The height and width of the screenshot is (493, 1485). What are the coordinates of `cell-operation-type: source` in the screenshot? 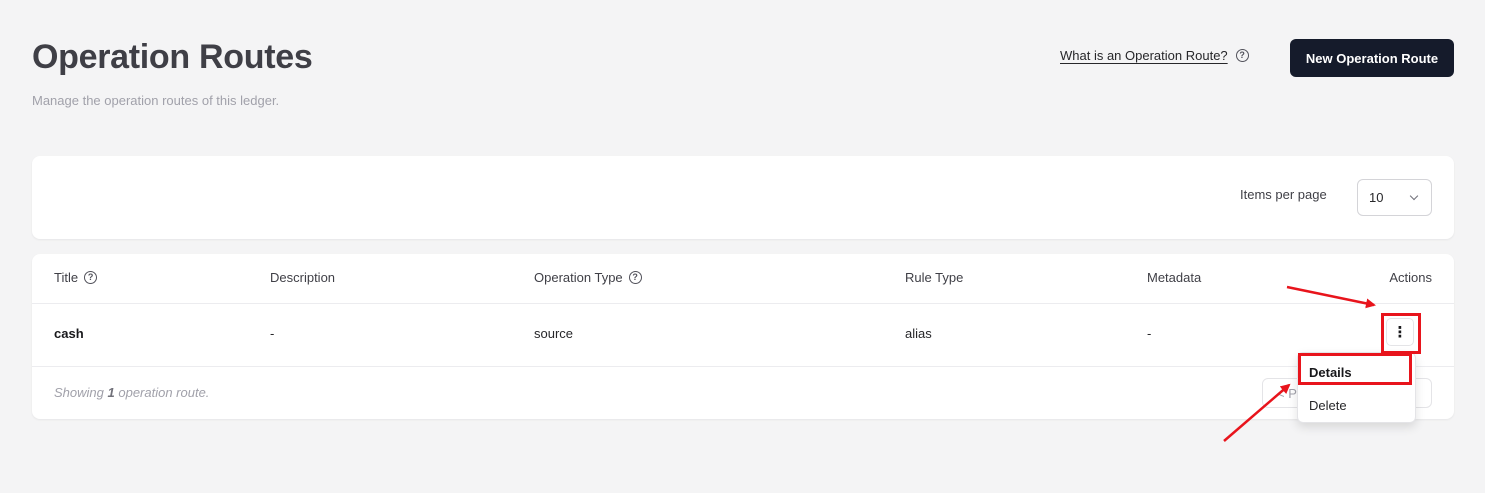 It's located at (554, 333).